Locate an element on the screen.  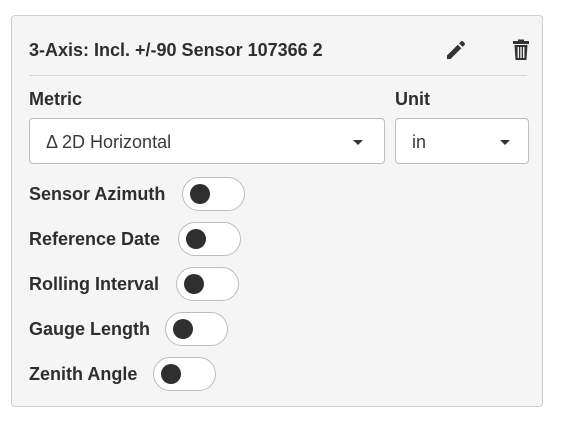
unit-label: Unit is located at coordinates (412, 99).